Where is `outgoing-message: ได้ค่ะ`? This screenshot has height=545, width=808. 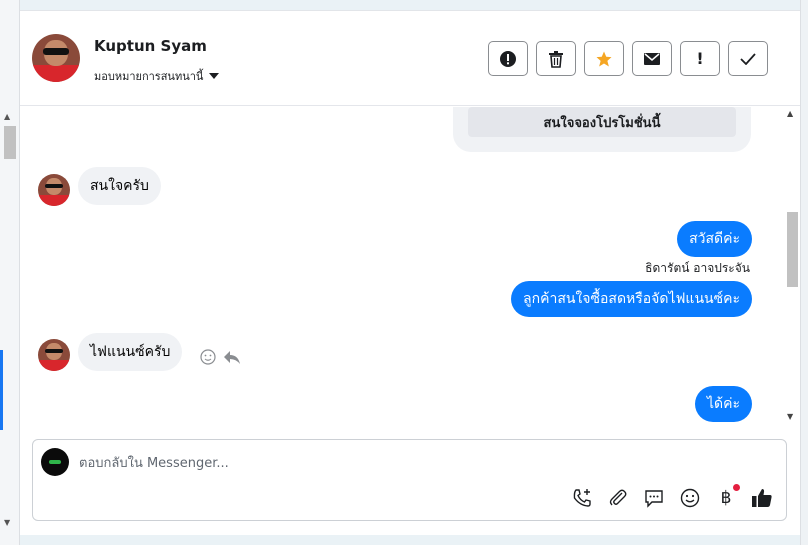 outgoing-message: ได้ค่ะ is located at coordinates (723, 404).